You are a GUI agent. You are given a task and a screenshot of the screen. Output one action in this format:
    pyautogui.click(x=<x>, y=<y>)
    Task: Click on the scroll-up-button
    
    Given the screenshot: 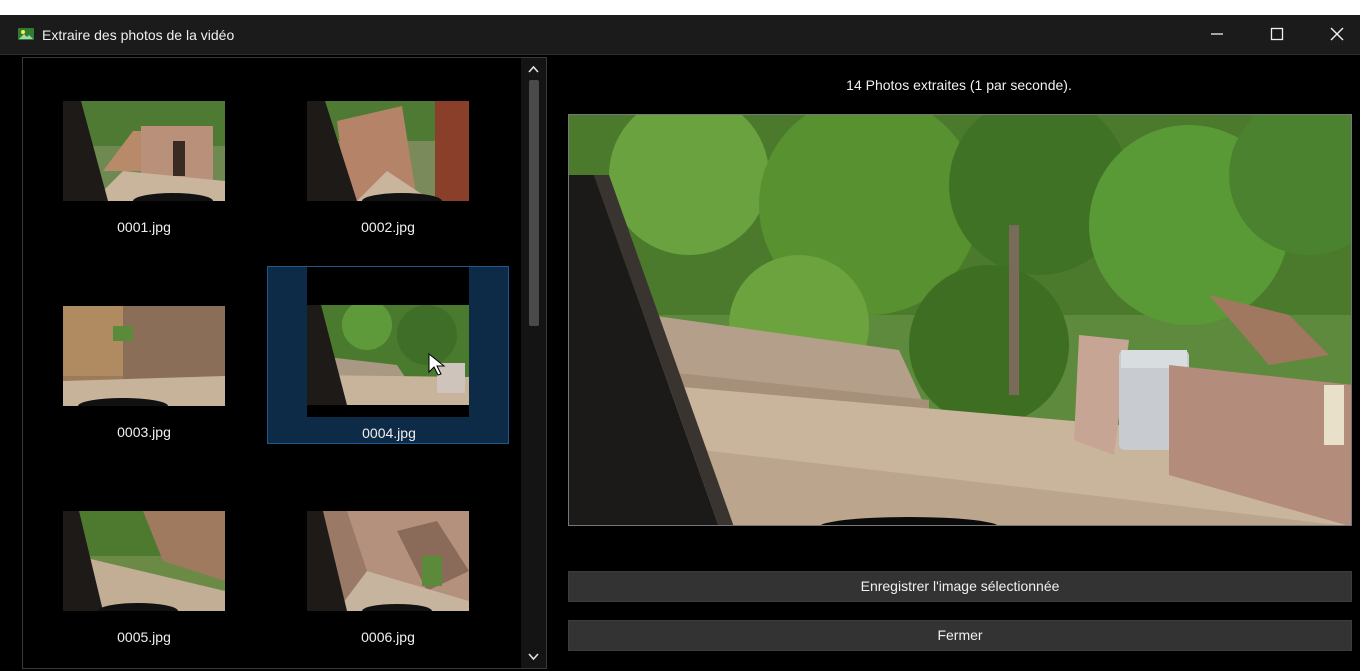 What is the action you would take?
    pyautogui.click(x=533, y=69)
    